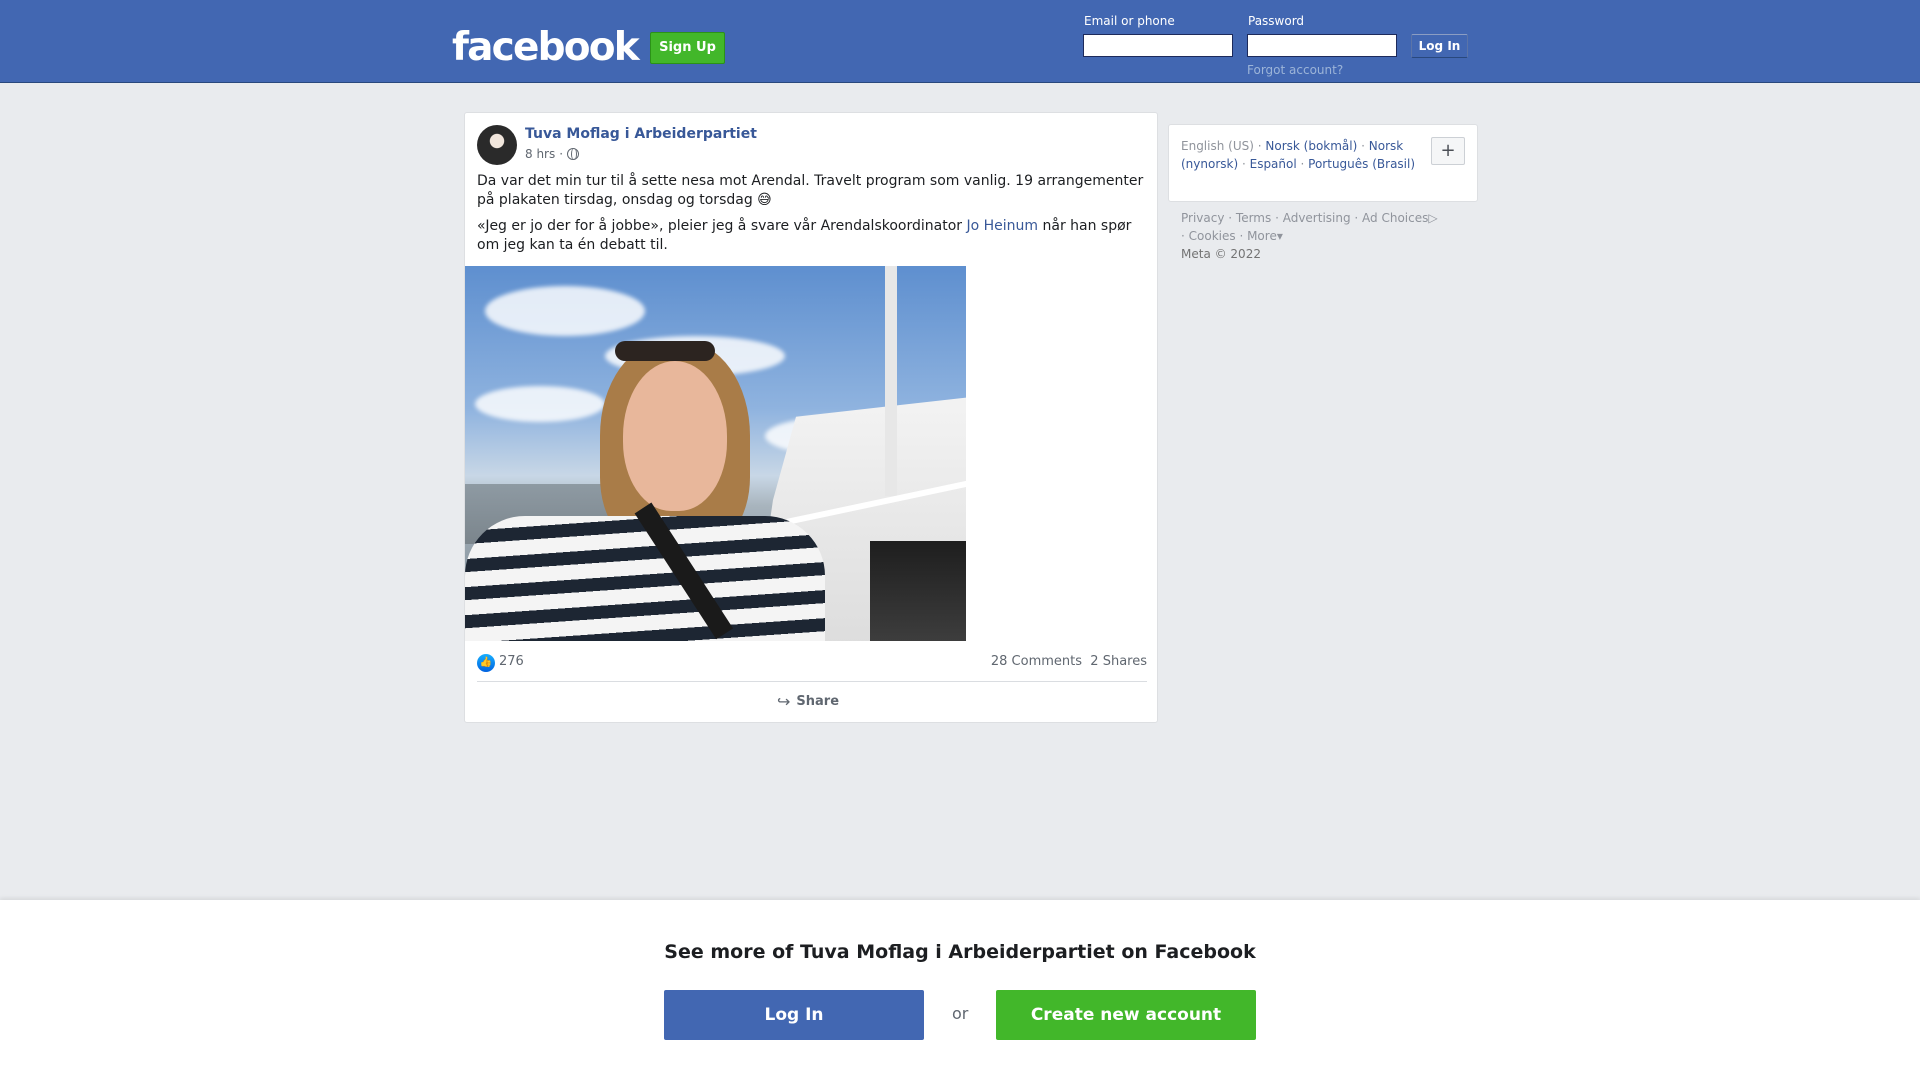 Image resolution: width=1920 pixels, height=1080 pixels. I want to click on footer-terms: Terms, so click(1253, 218).